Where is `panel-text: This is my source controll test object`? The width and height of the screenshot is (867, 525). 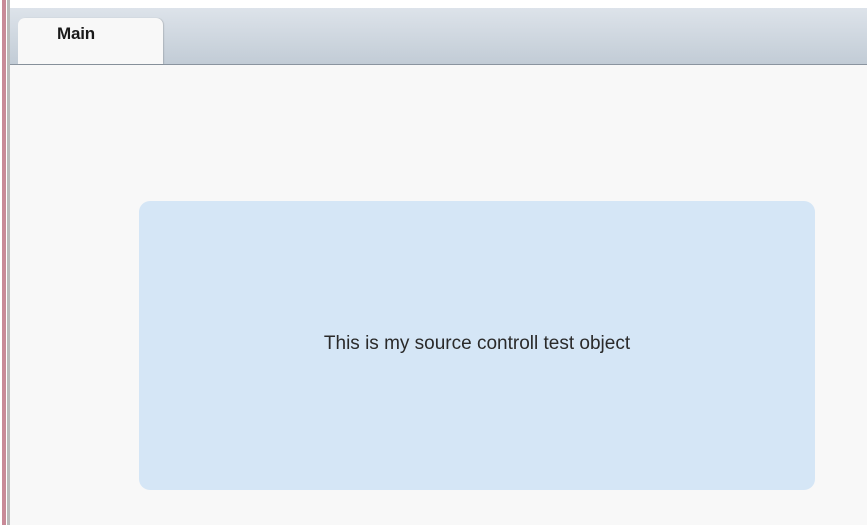 panel-text: This is my source controll test object is located at coordinates (477, 343).